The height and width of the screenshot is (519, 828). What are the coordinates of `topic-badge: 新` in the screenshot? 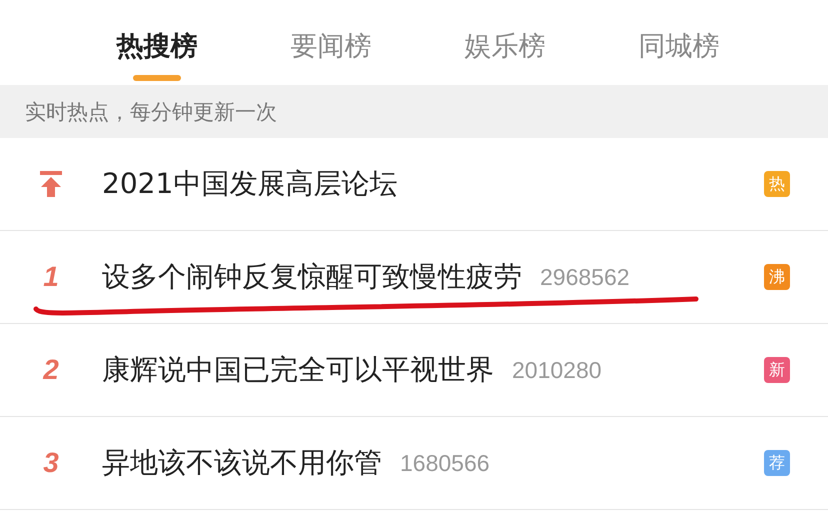 It's located at (777, 370).